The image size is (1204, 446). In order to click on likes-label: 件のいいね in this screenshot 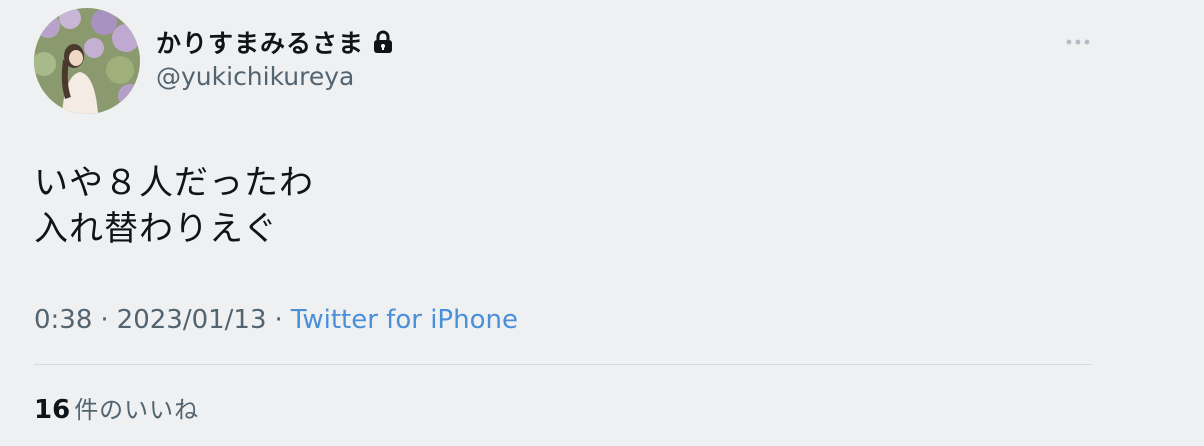, I will do `click(137, 410)`.